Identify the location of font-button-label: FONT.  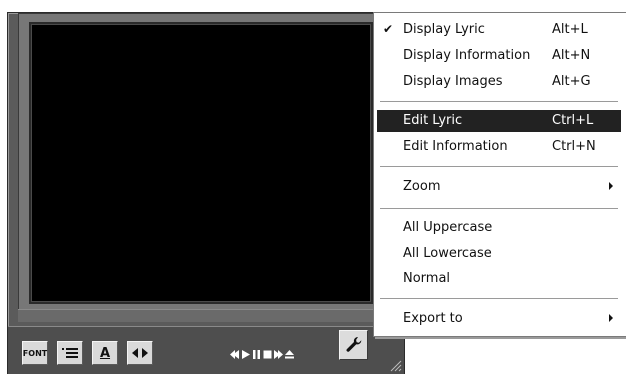
(35, 353).